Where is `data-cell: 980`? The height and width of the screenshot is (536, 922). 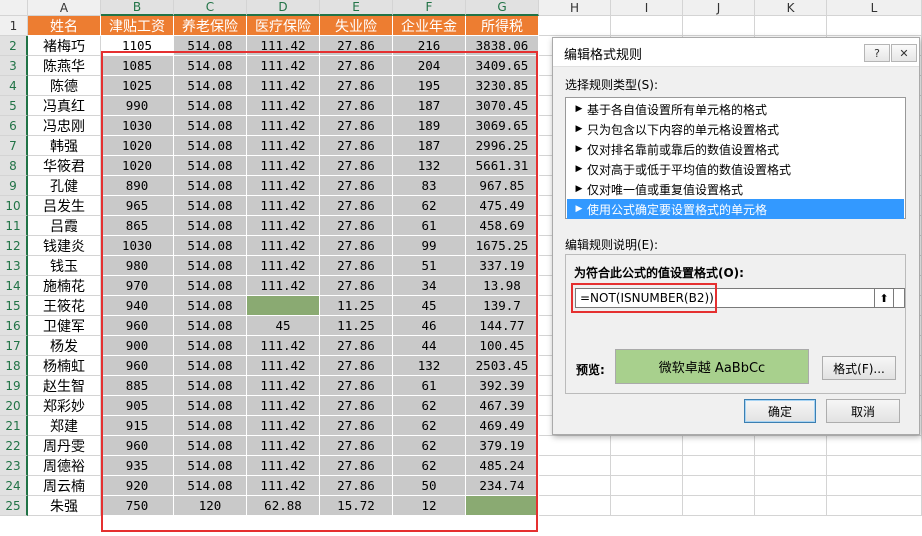
data-cell: 980 is located at coordinates (137, 266).